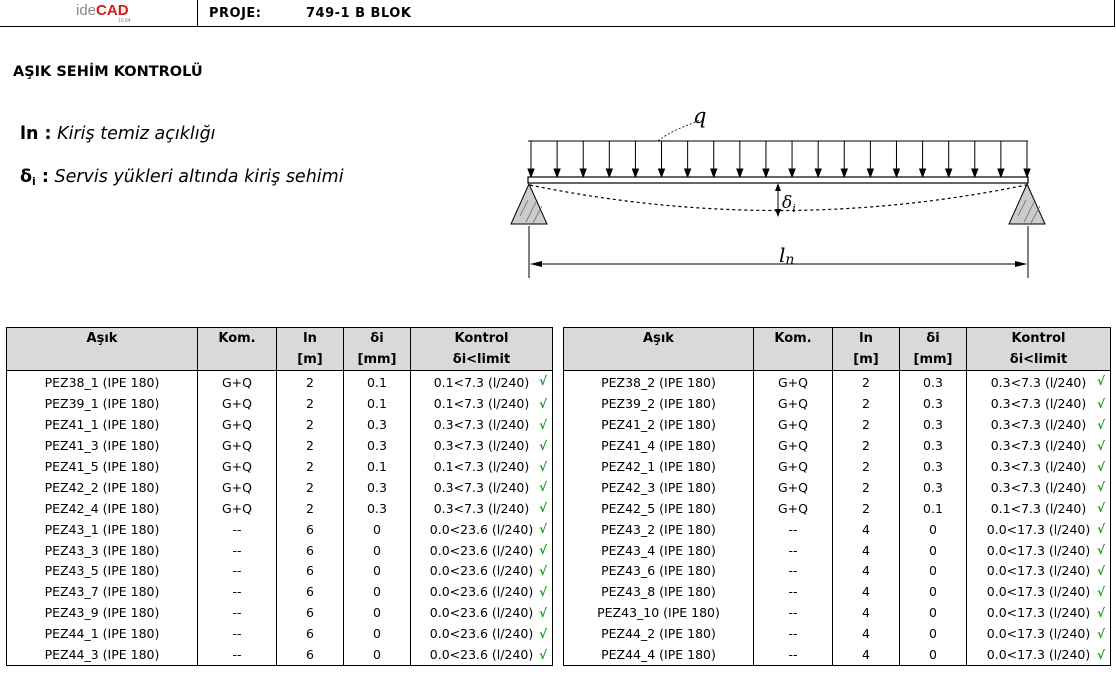 The image size is (1116, 700). I want to click on cell-asik: PEZ42_5 (IPE 180), so click(658, 509).